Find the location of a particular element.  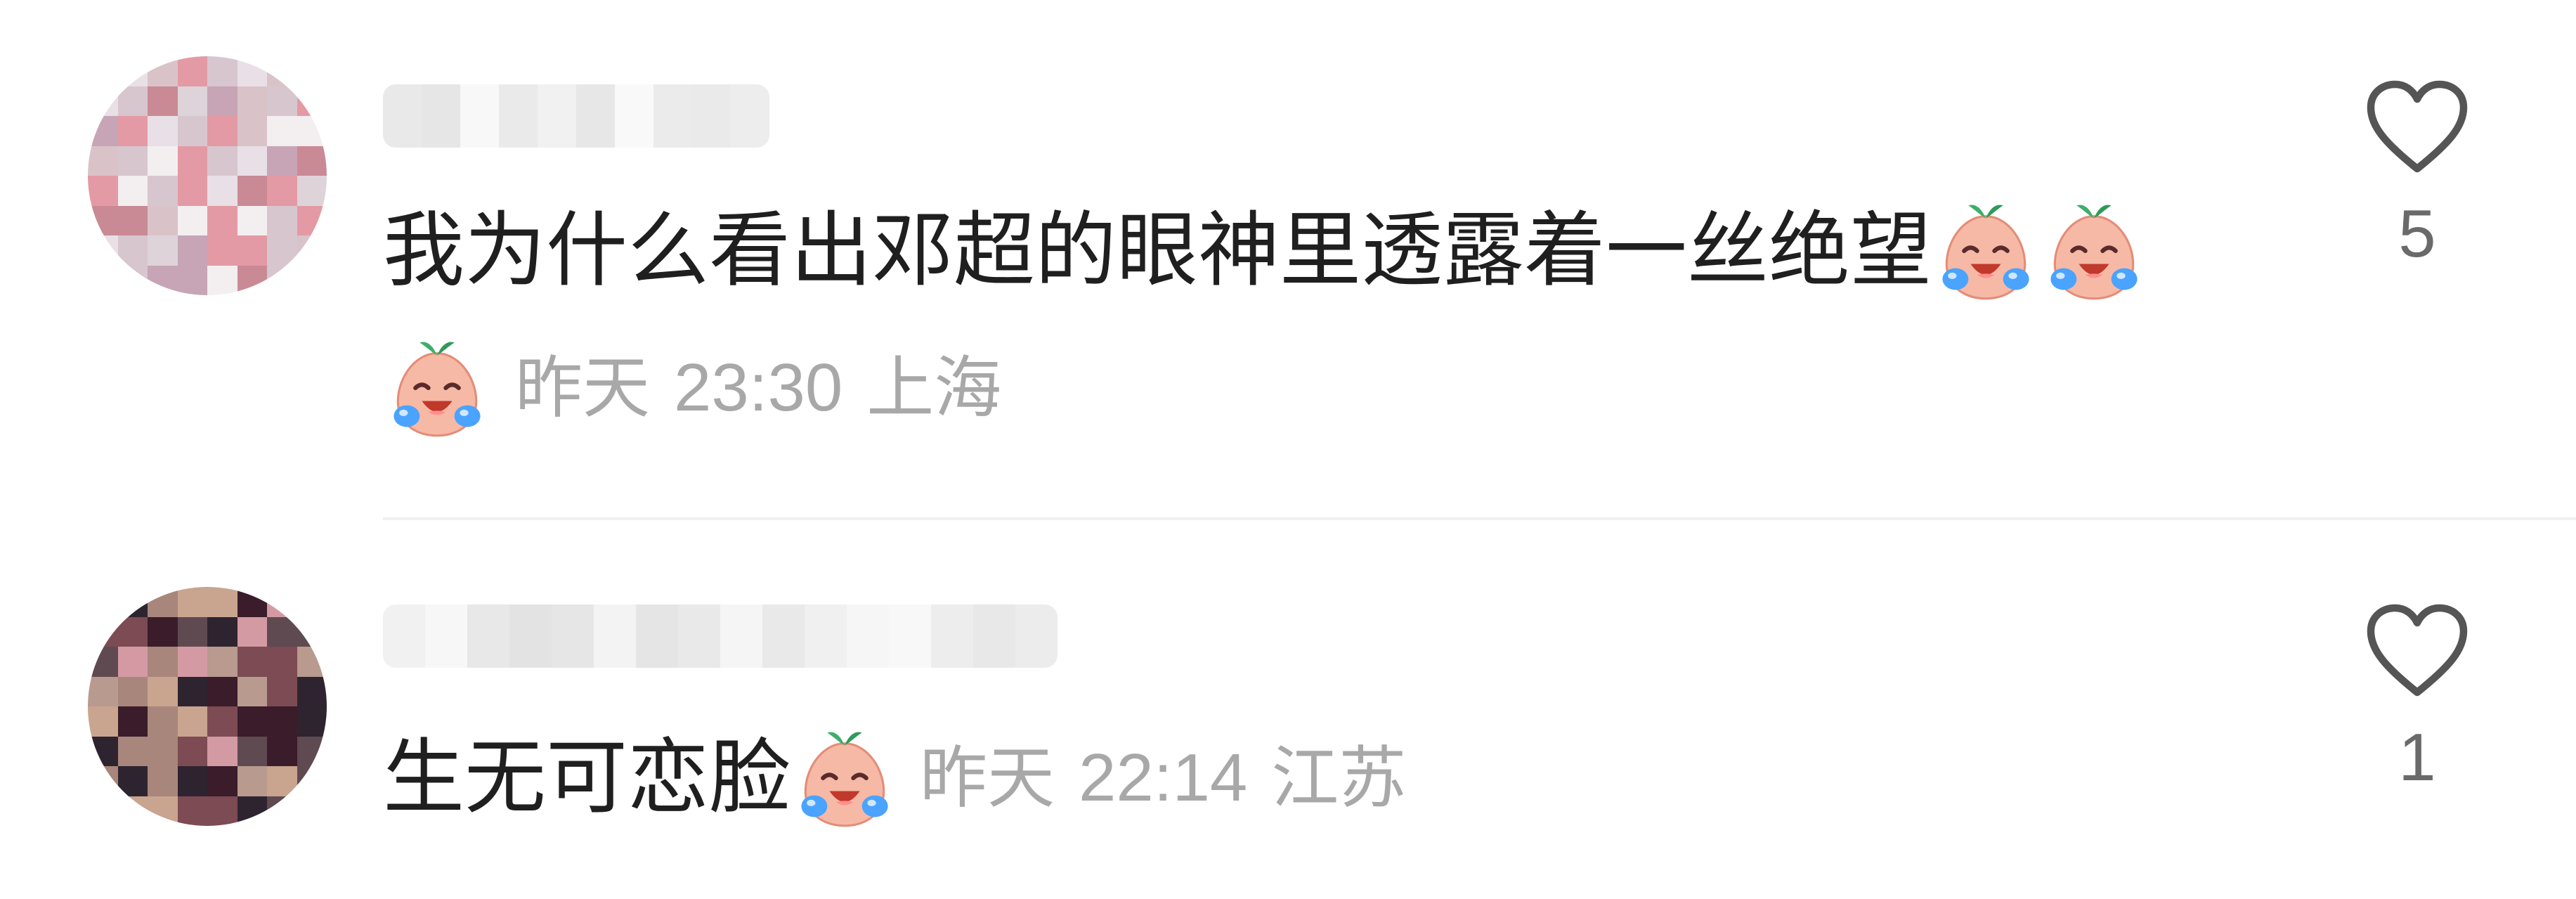

comment-text: 我为什么看出邓超的眼神里透露着一丝绝望 is located at coordinates (1265, 251).